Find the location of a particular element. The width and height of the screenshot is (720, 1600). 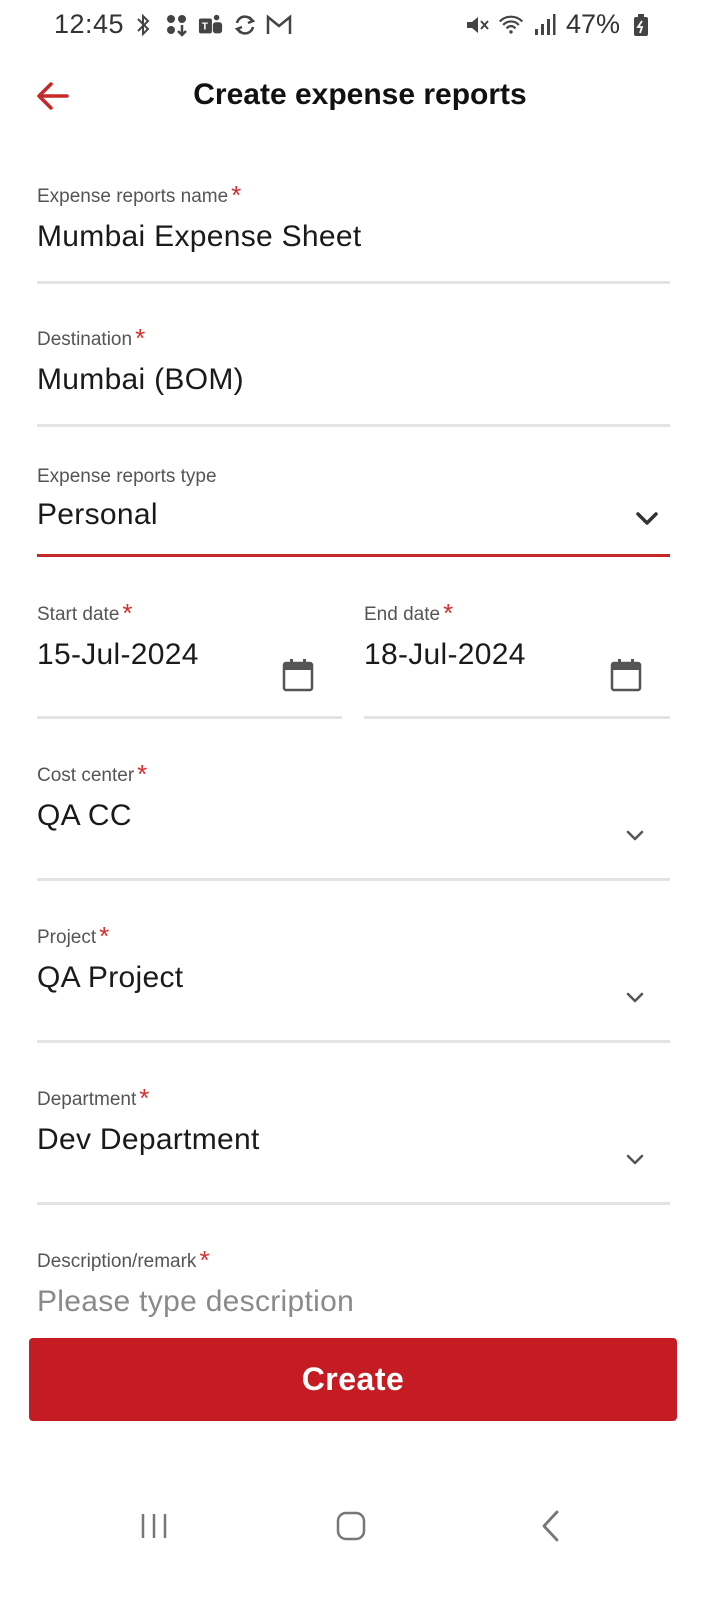

status-bar: 12:45 T 47% is located at coordinates (360, 26).